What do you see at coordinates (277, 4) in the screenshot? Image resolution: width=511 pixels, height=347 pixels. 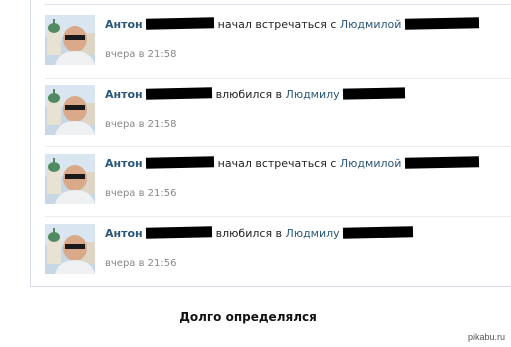 I see `feed-top-divider` at bounding box center [277, 4].